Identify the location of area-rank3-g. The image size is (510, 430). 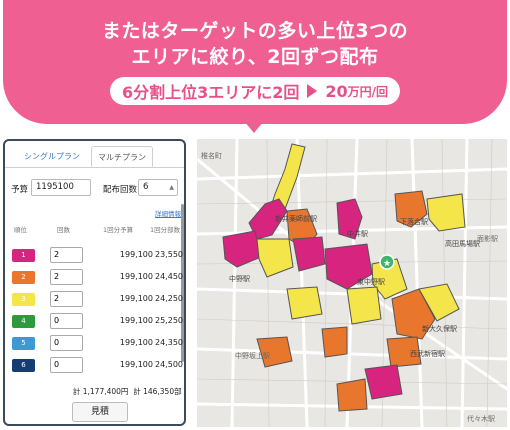
(364, 305).